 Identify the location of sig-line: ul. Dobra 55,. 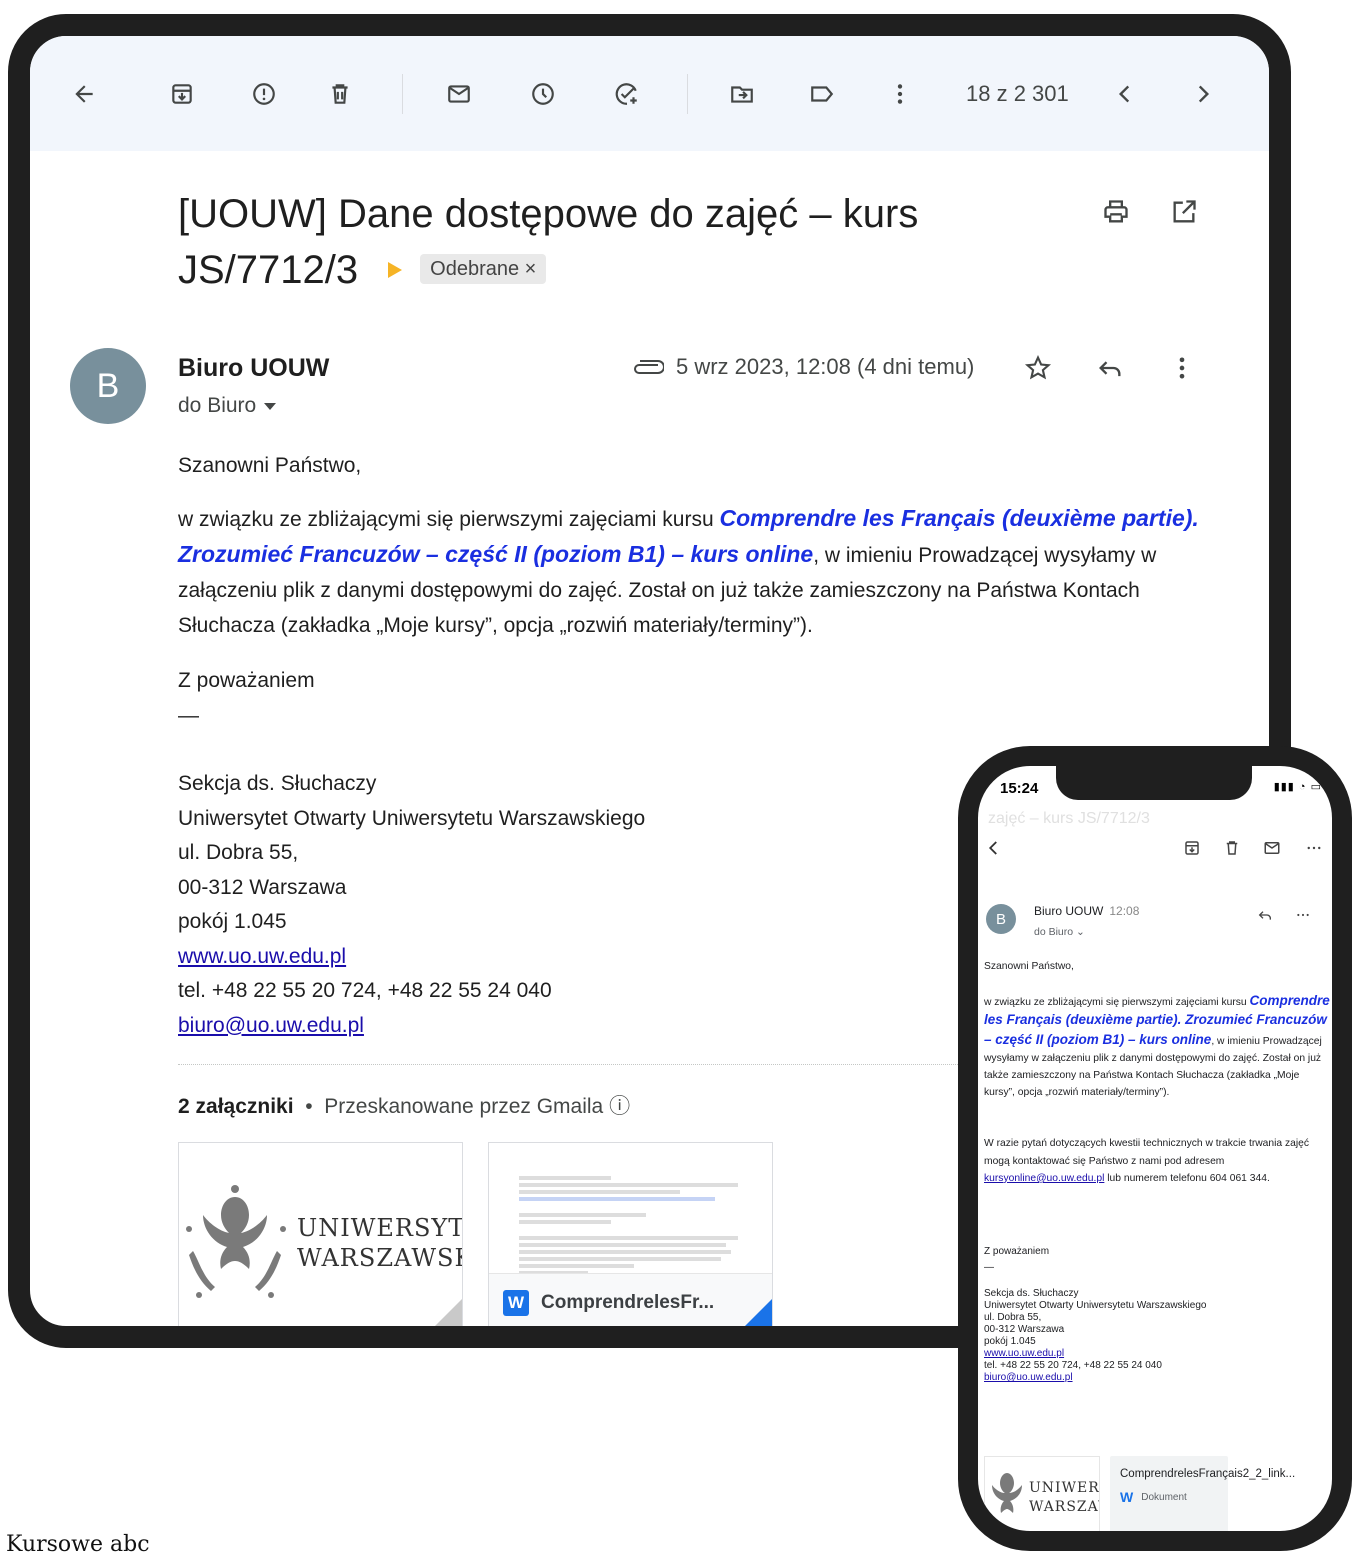
(238, 852).